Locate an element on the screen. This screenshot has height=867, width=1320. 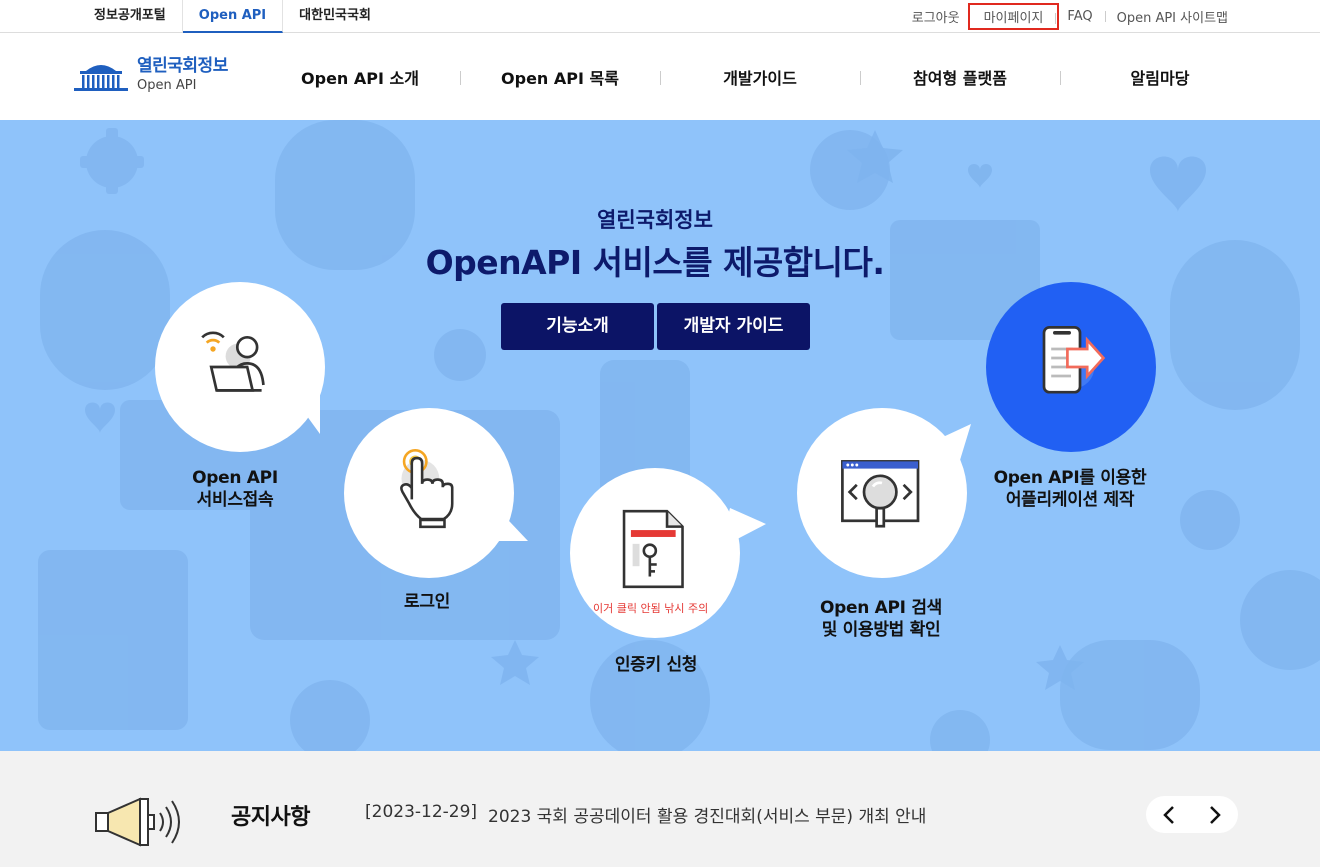
logo-text: 열린국회정보 Open API is located at coordinates (182, 74).